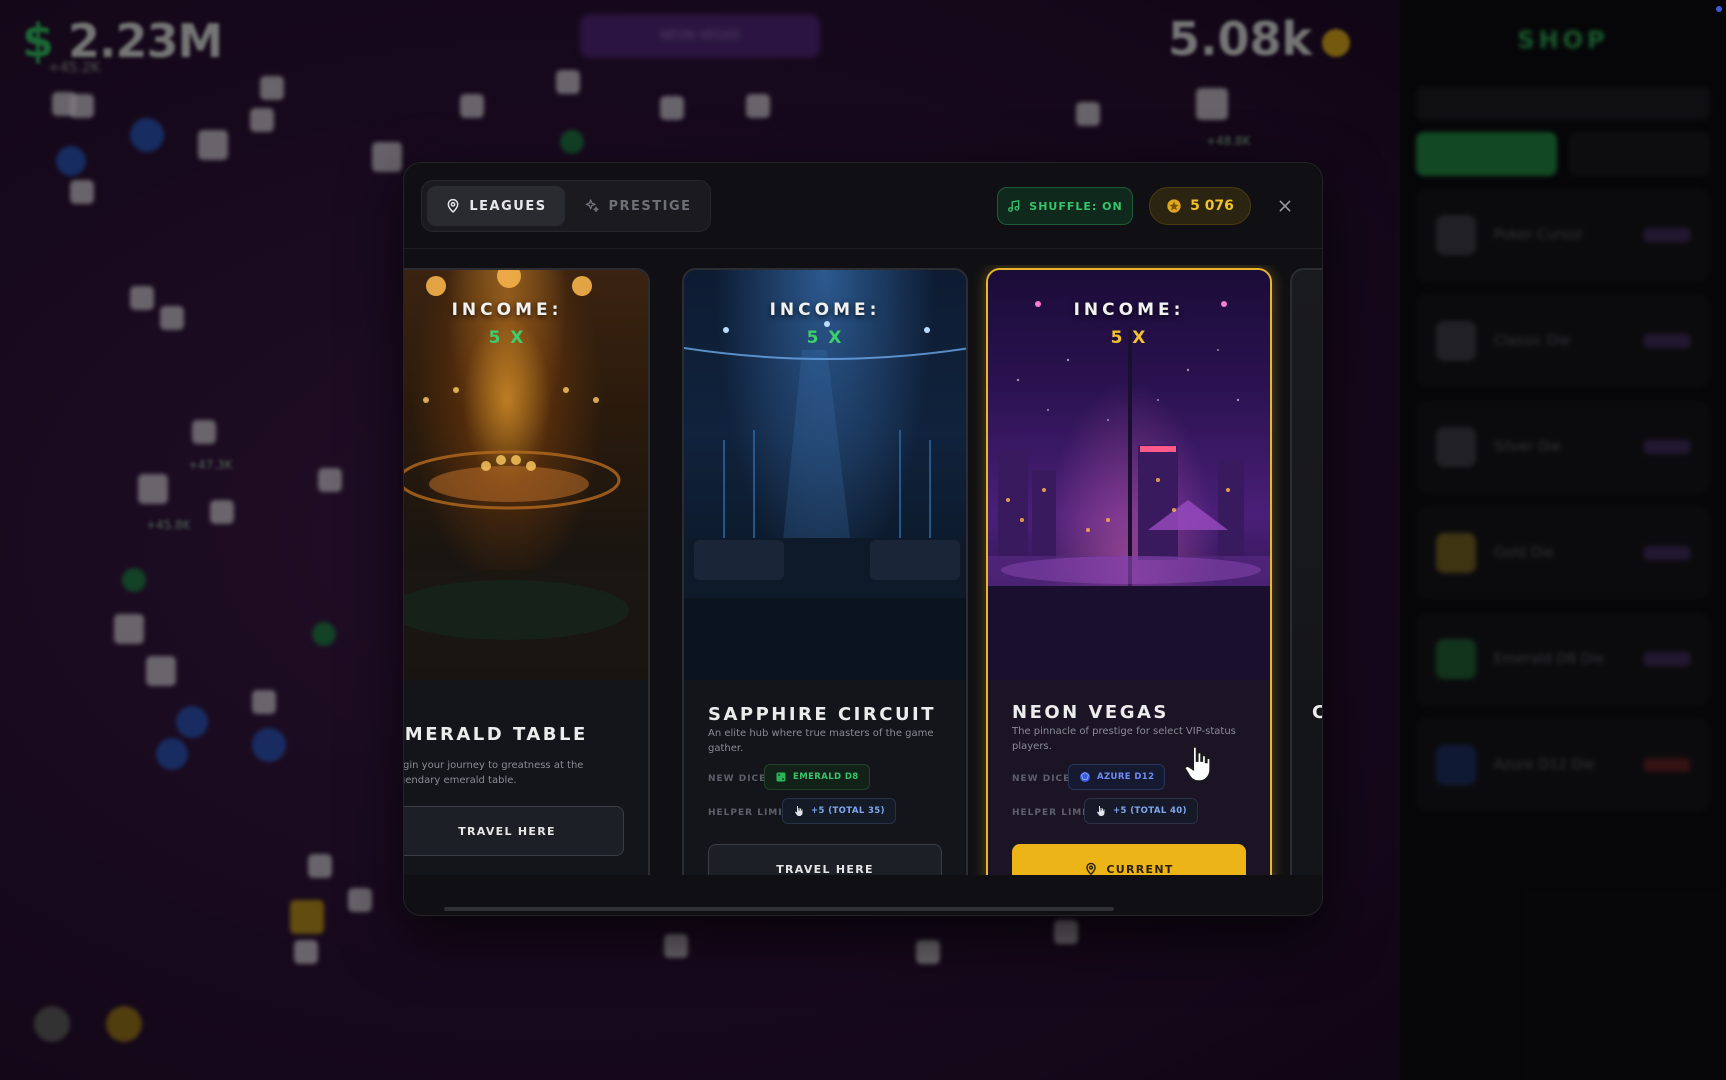  I want to click on new-dice-chip: AZURE D12, so click(1117, 777).